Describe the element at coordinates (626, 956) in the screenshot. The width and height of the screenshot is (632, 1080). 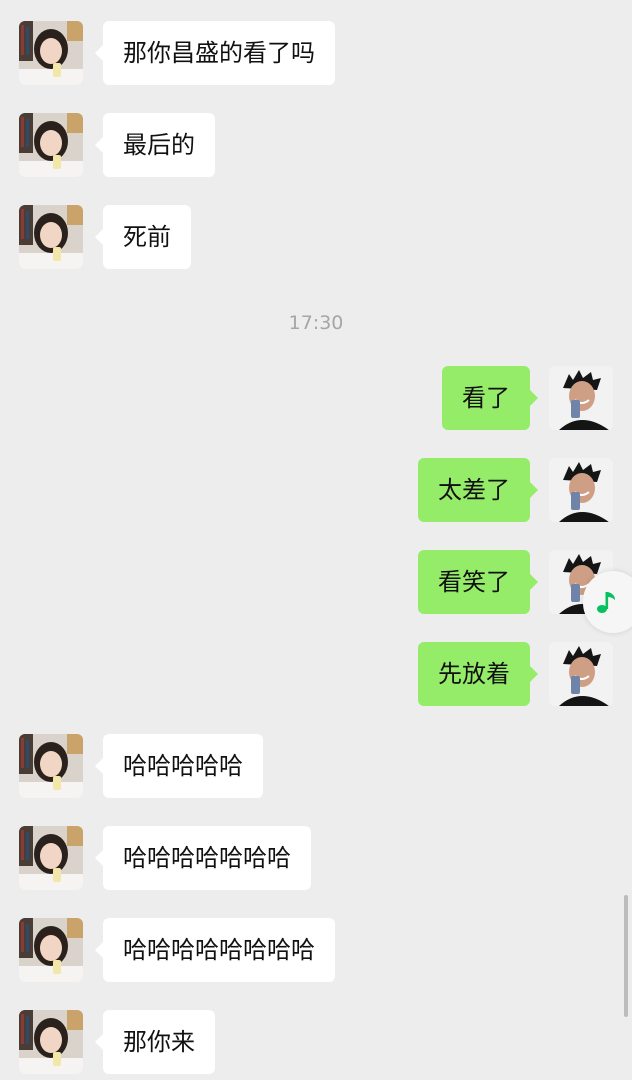
I see `chat-scrollbar` at that location.